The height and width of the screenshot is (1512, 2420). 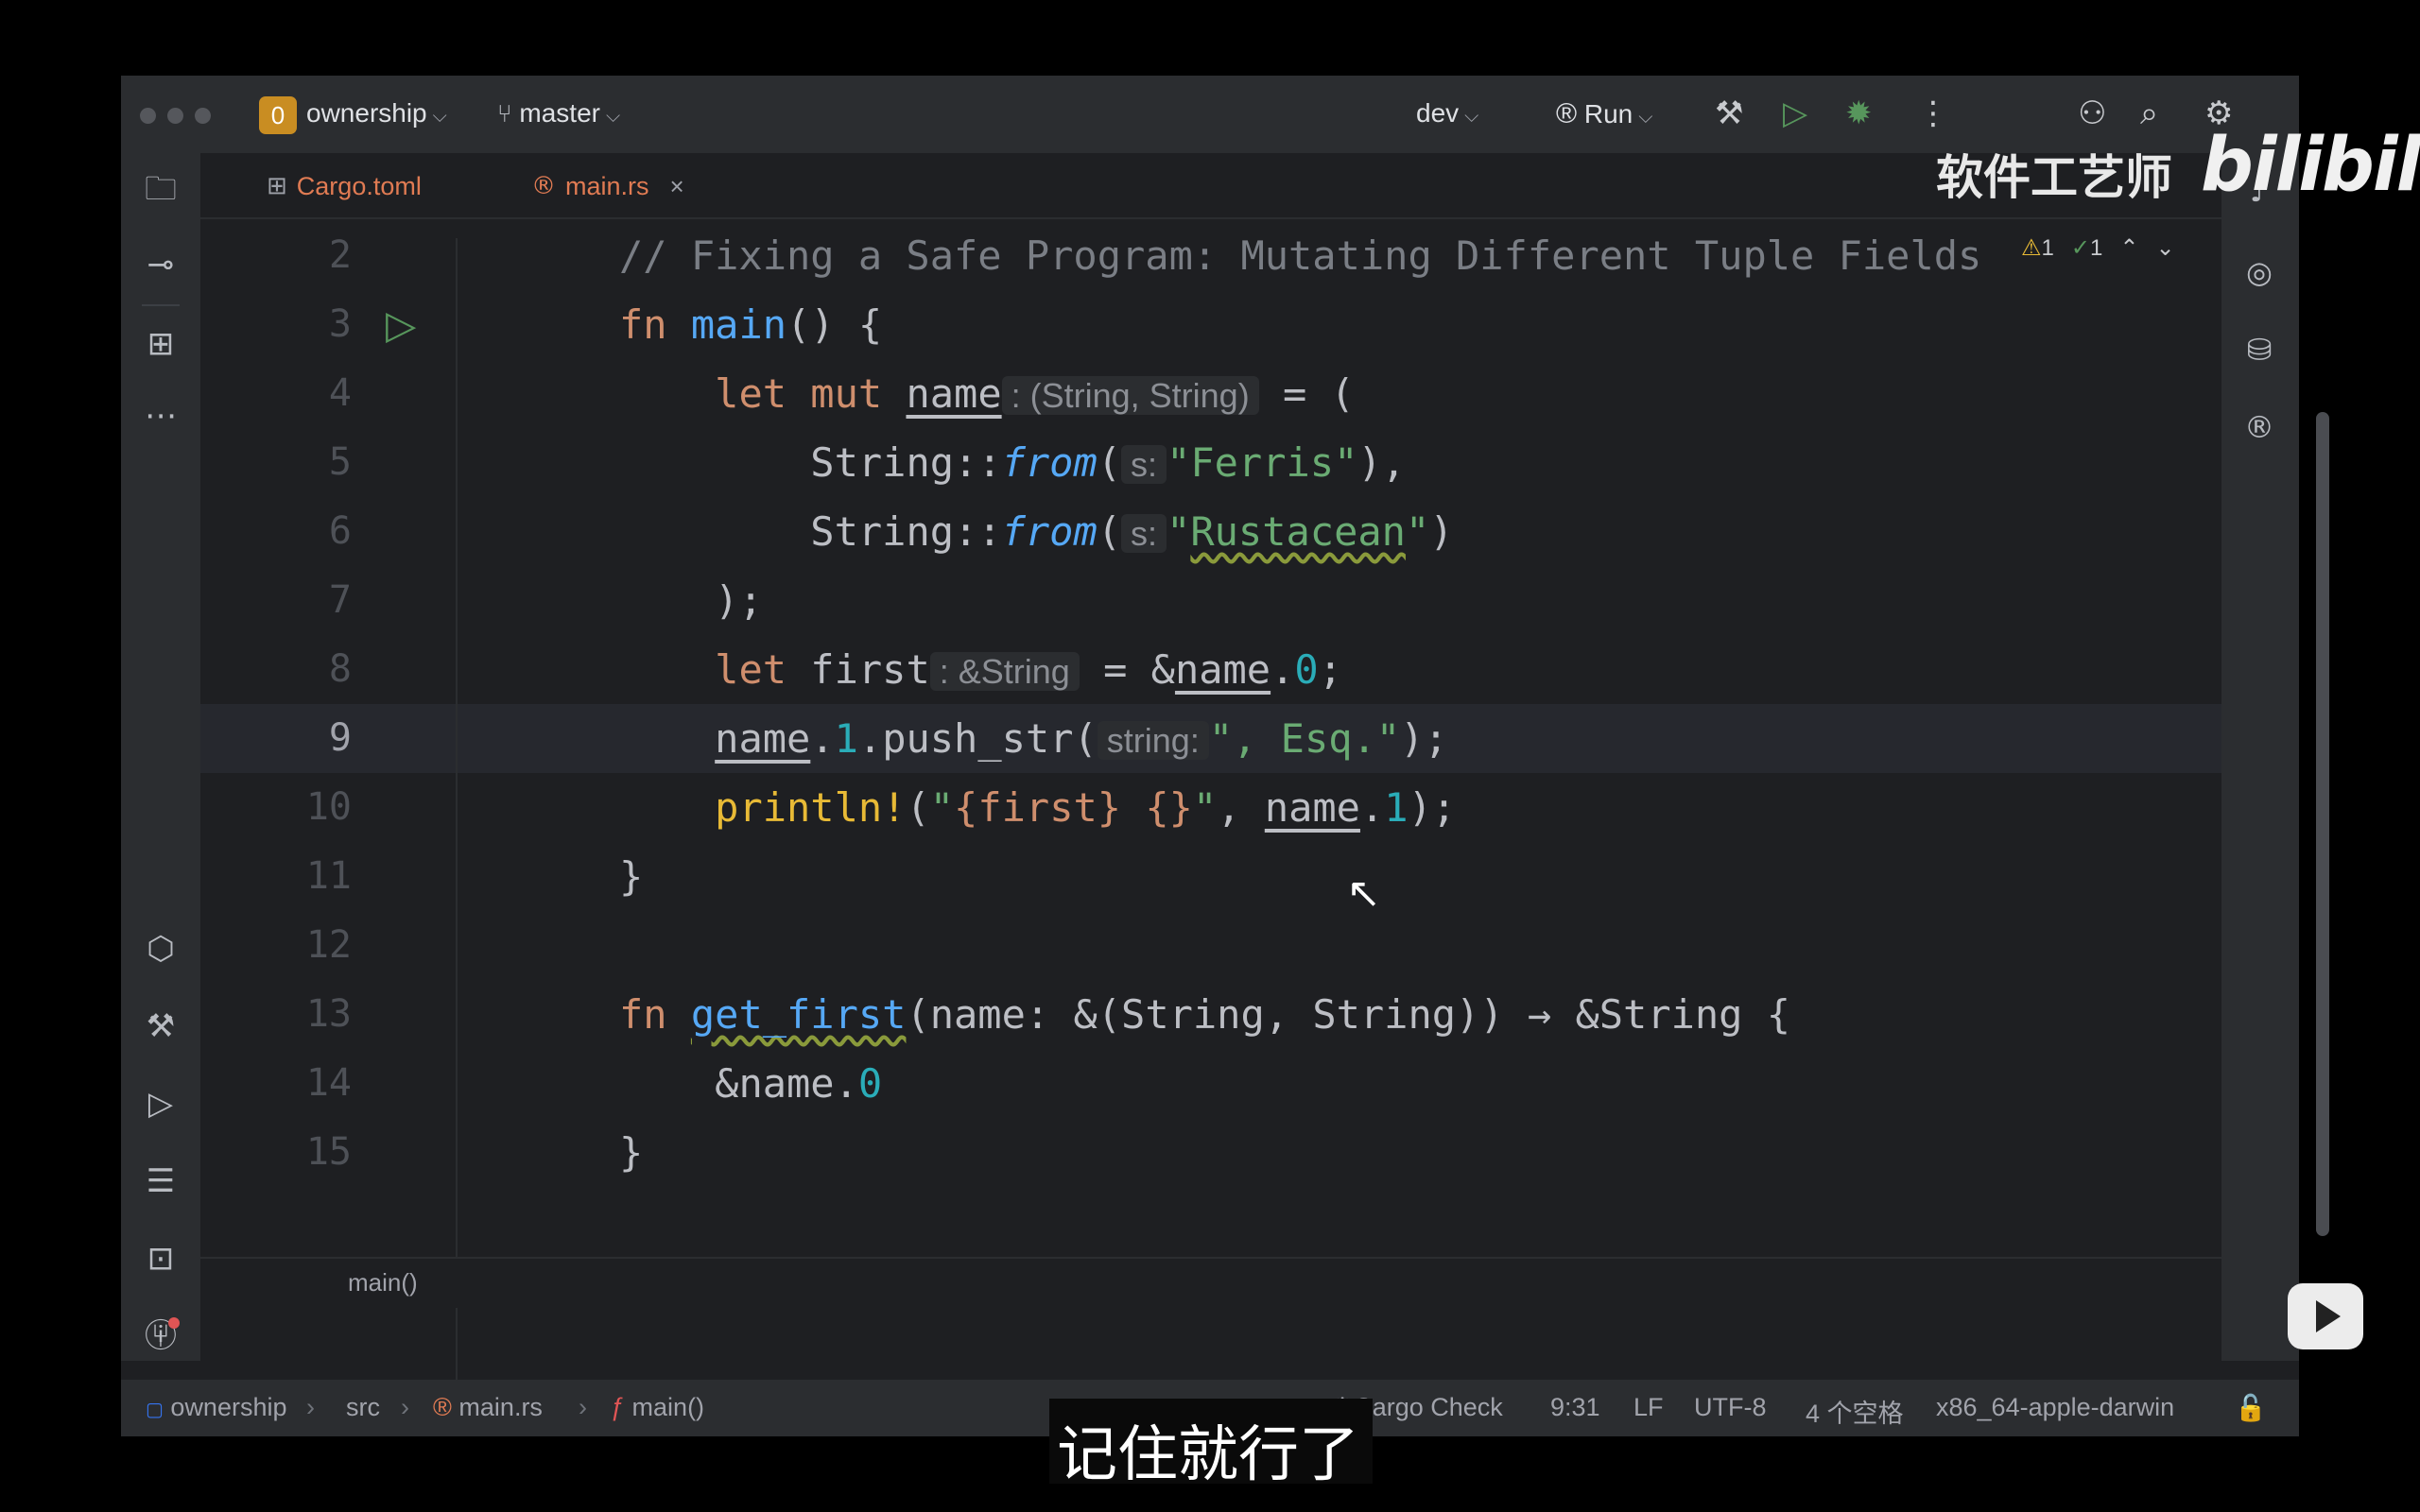 I want to click on weak-warning-count: ✓1, so click(x=2086, y=248).